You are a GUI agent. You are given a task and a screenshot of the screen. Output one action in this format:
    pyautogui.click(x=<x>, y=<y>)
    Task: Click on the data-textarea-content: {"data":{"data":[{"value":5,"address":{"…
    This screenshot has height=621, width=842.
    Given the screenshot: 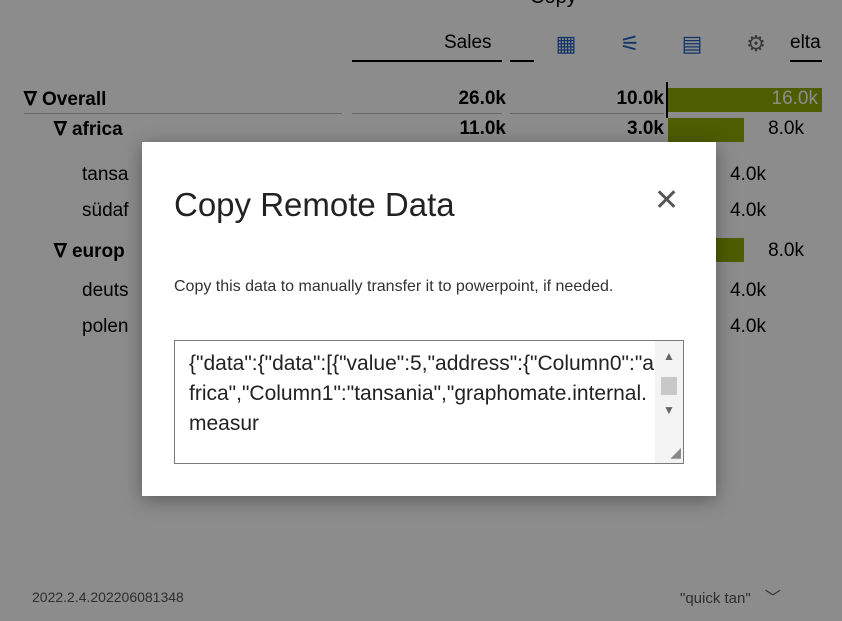 What is the action you would take?
    pyautogui.click(x=422, y=394)
    